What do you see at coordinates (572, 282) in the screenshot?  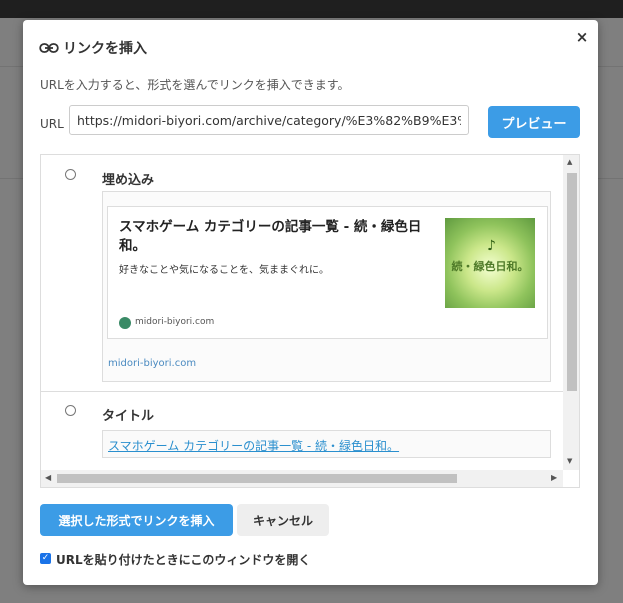 I see `vertical-scroll-thumb` at bounding box center [572, 282].